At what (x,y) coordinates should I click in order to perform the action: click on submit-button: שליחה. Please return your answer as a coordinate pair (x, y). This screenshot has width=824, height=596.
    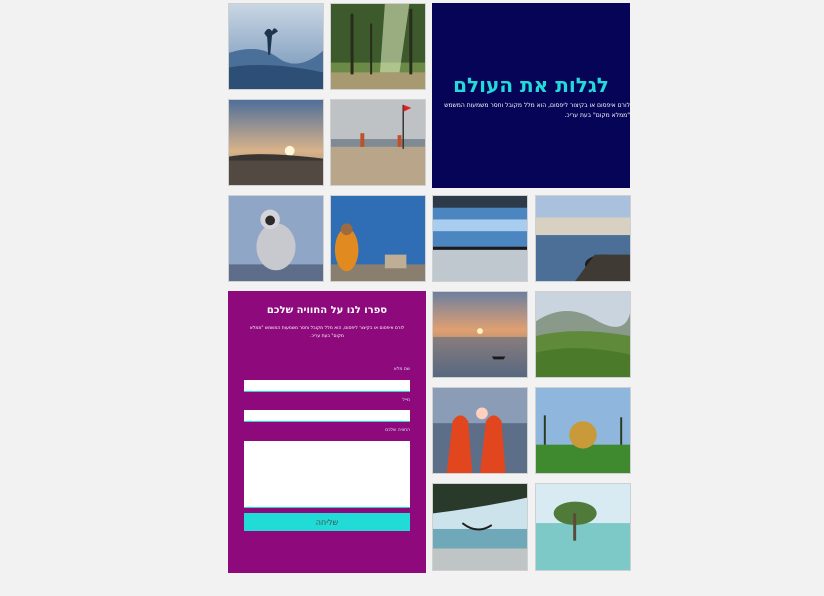
    Looking at the image, I should click on (327, 522).